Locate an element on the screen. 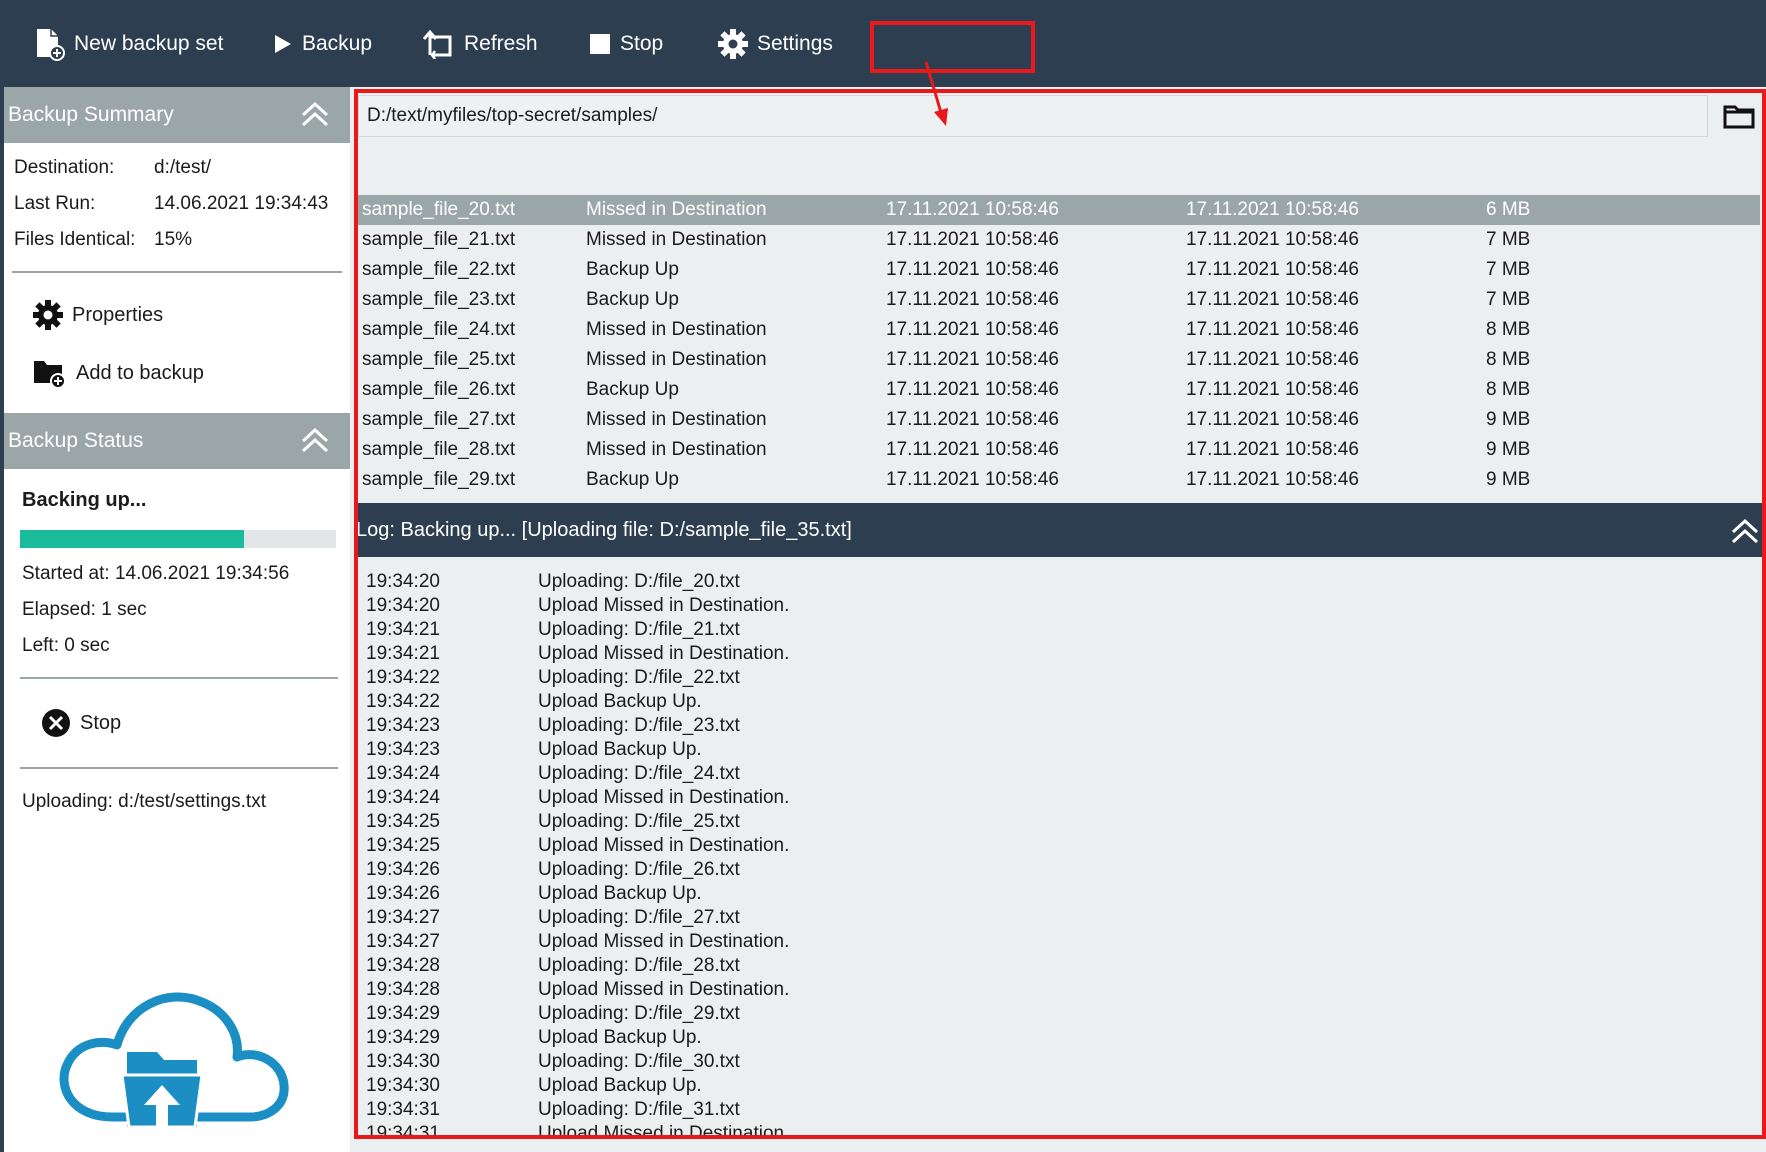 The width and height of the screenshot is (1766, 1152). last-run-value: 14.06.2021 19:34:43 is located at coordinates (241, 203).